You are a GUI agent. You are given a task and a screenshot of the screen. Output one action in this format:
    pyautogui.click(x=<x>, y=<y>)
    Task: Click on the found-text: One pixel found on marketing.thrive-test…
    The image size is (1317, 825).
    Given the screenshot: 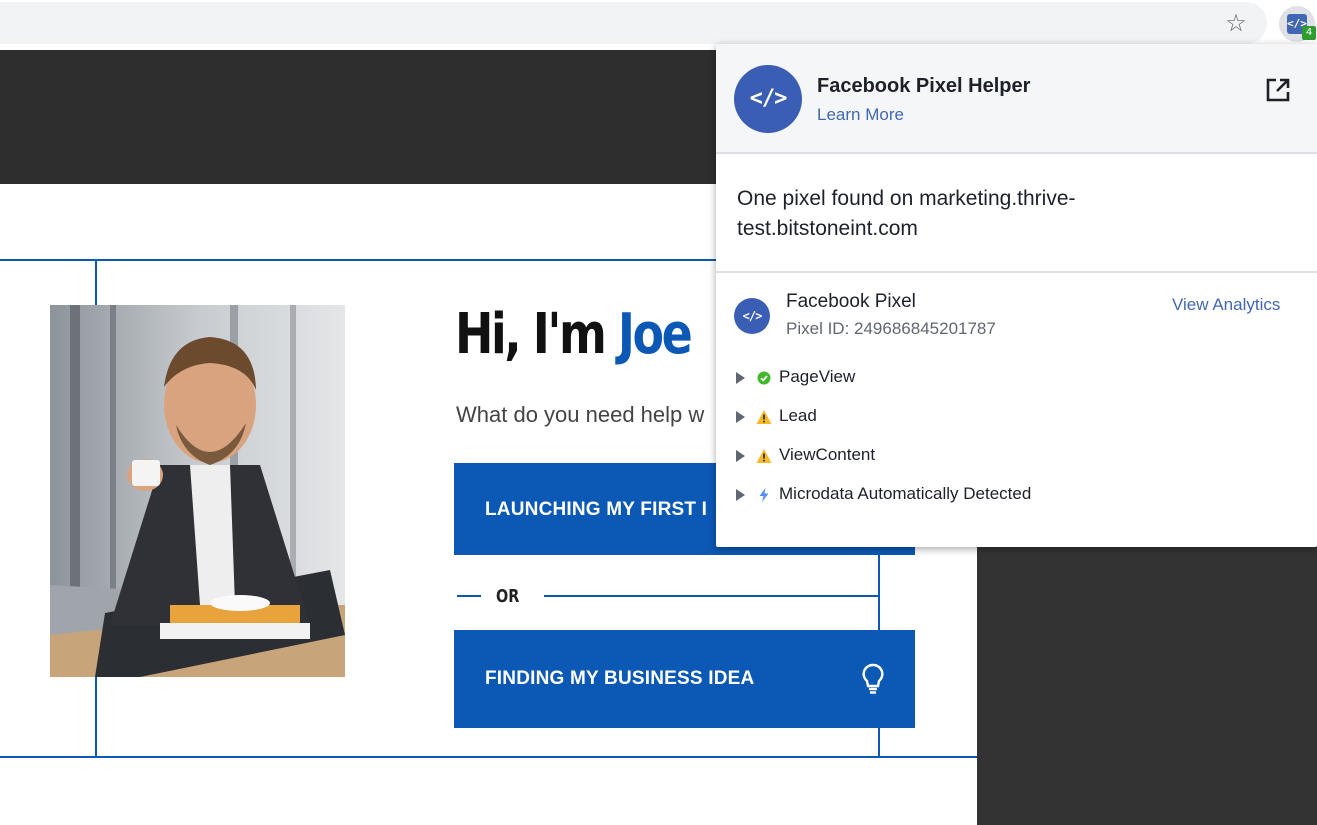 What is the action you would take?
    pyautogui.click(x=906, y=213)
    